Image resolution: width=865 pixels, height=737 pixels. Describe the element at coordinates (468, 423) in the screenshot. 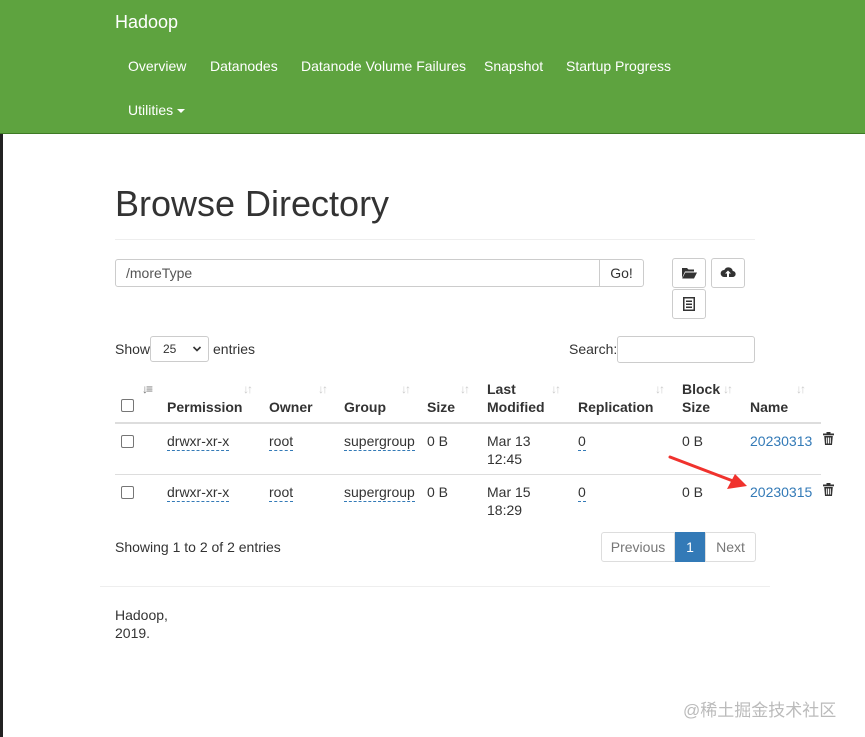

I see `header-divider` at that location.